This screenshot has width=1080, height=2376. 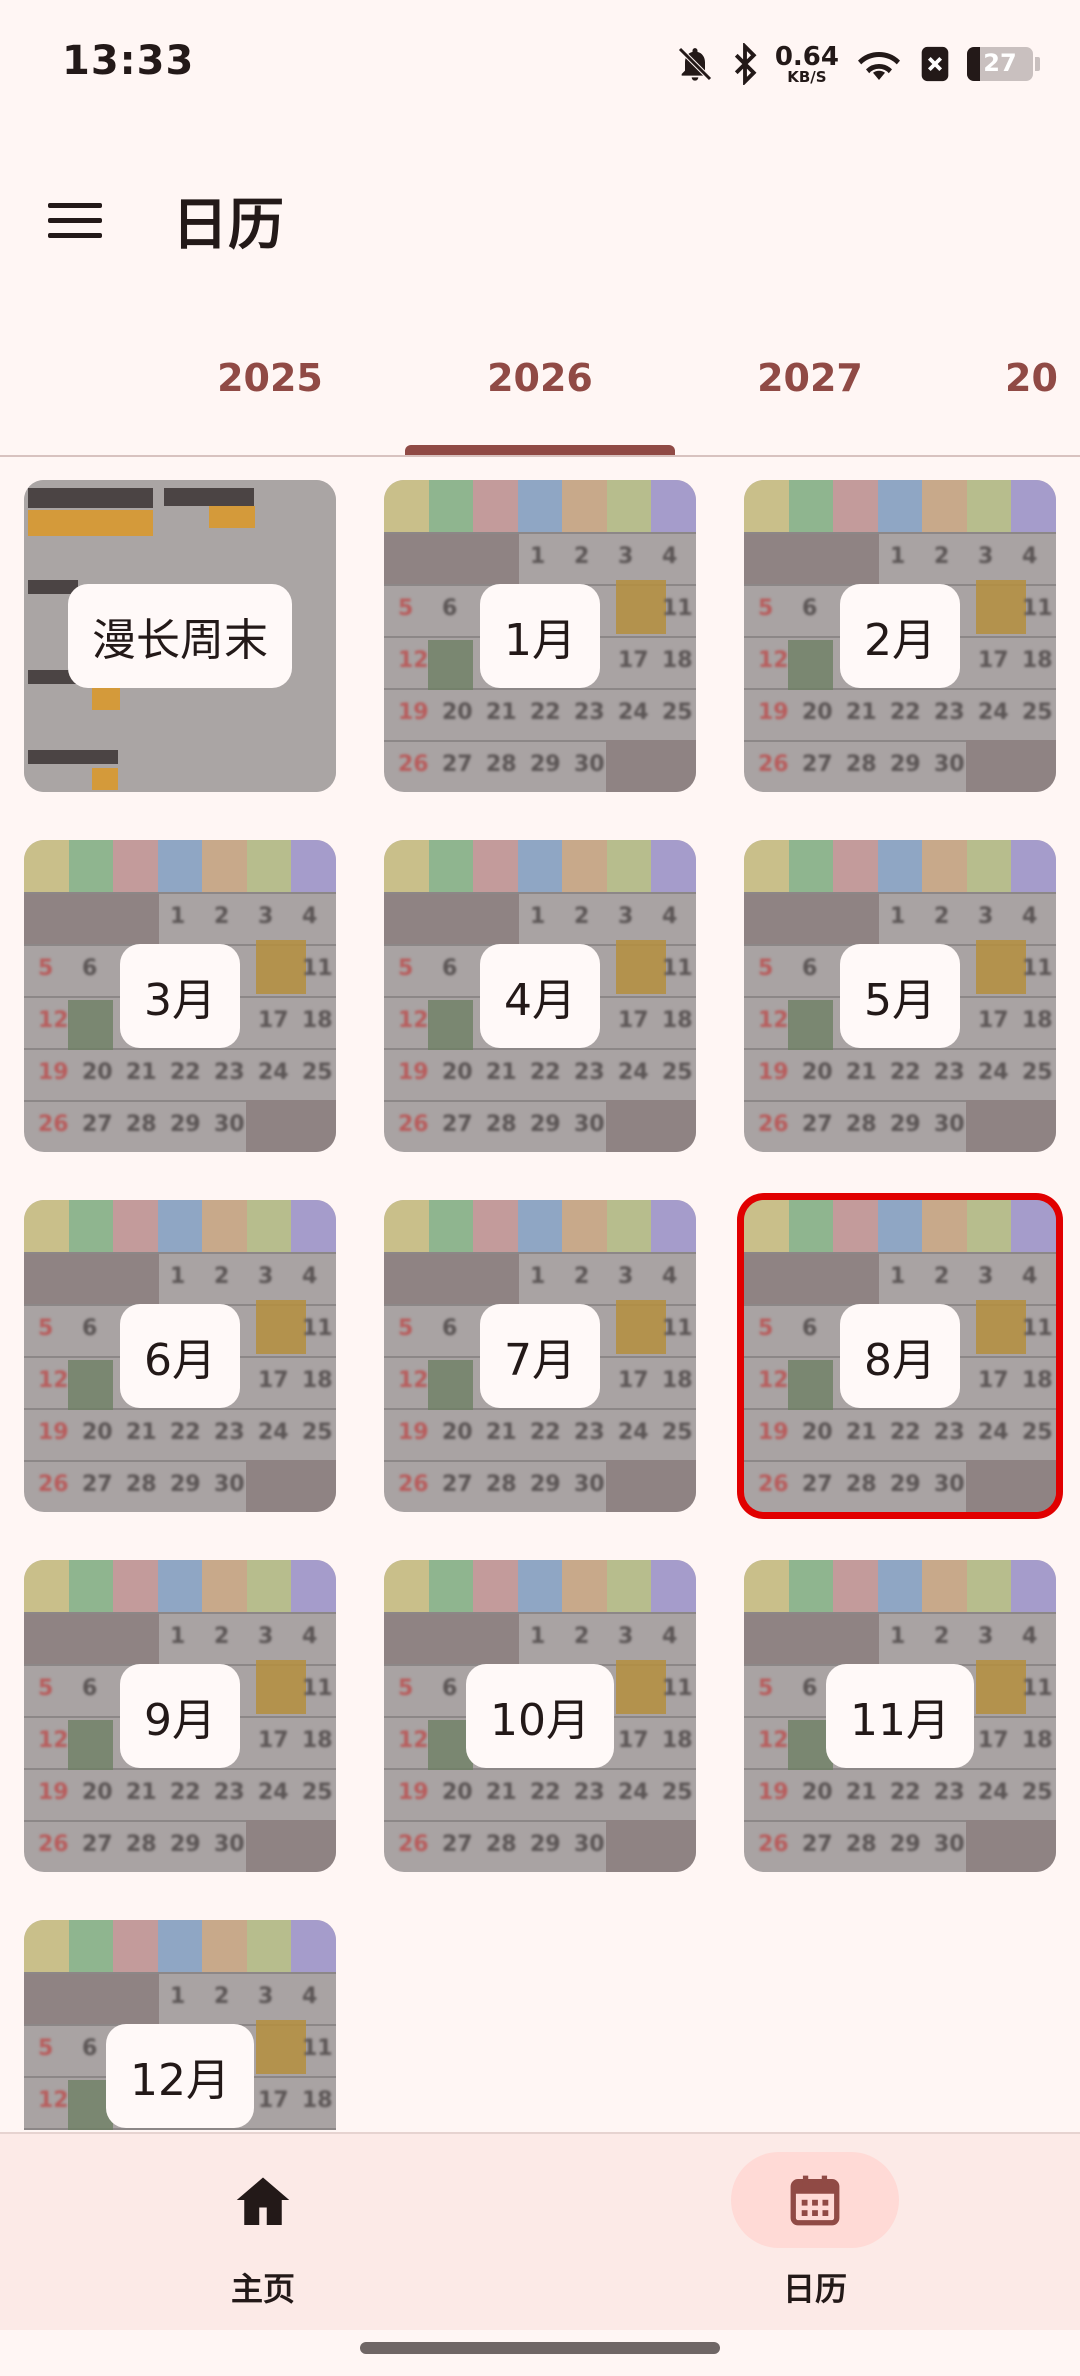 I want to click on network-speed: 0.64 KB/S, so click(x=806, y=63).